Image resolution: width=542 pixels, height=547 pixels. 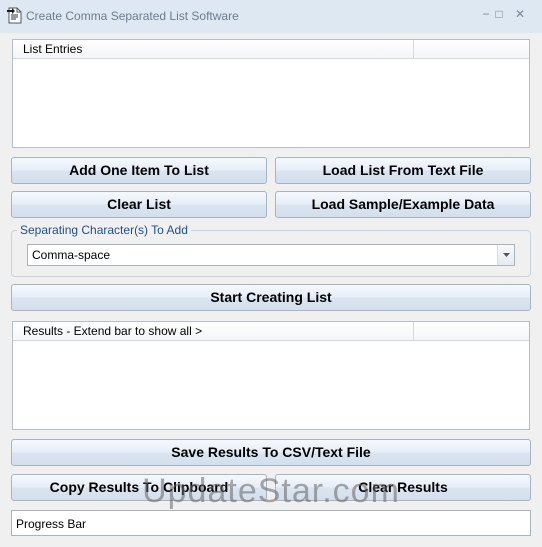 I want to click on progress-bar-label: Progress Bar, so click(x=51, y=524).